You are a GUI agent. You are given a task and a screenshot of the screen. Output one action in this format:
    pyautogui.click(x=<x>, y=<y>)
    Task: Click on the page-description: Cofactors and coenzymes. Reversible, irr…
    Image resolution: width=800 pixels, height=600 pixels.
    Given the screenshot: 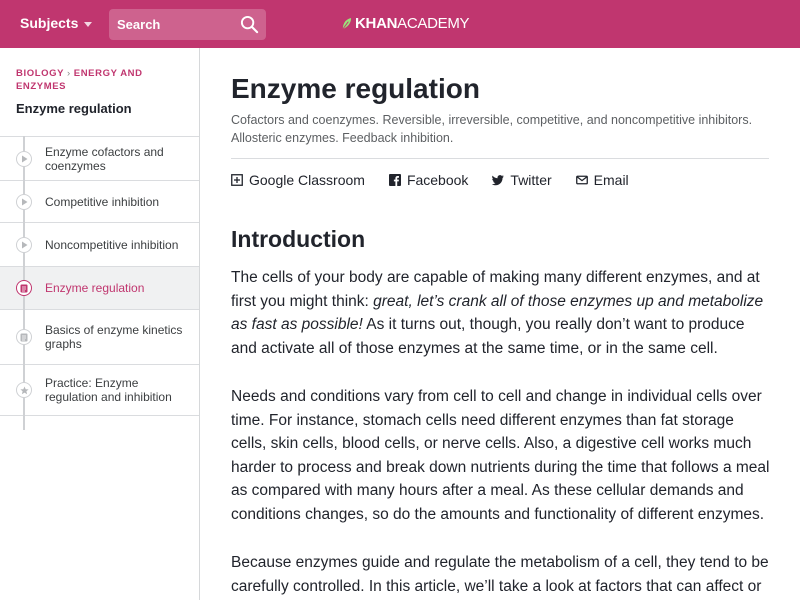 What is the action you would take?
    pyautogui.click(x=492, y=129)
    